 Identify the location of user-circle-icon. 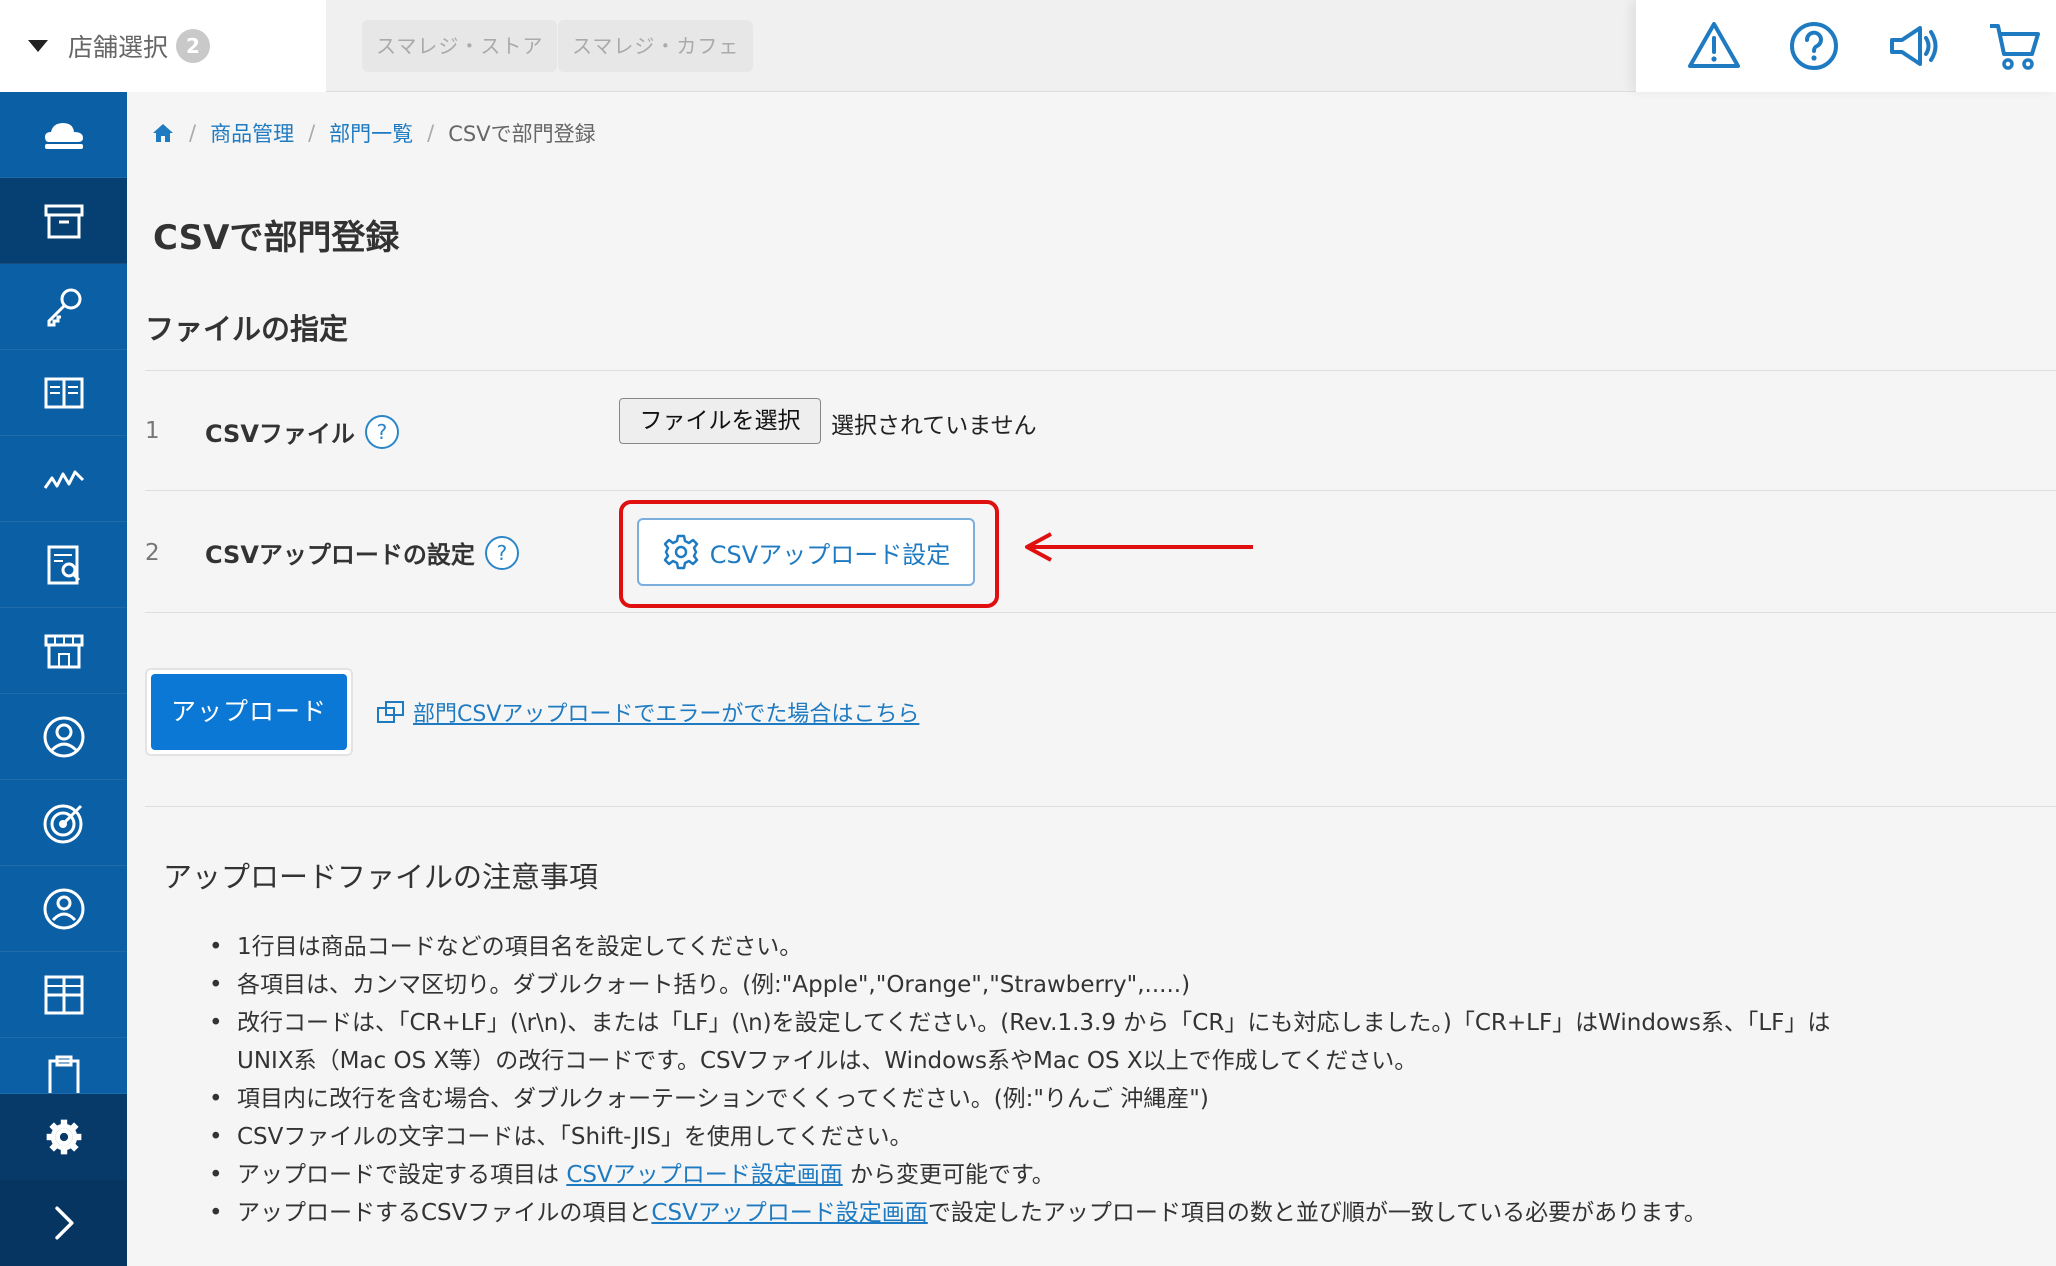
(63, 736).